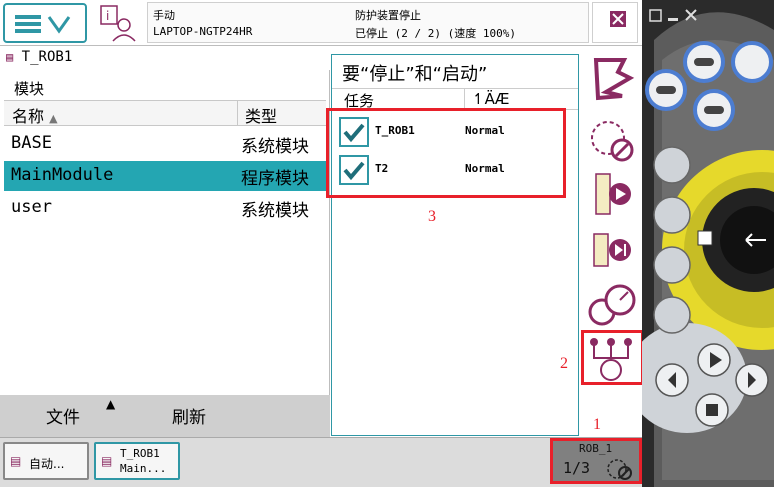 The height and width of the screenshot is (487, 774). What do you see at coordinates (78, 414) in the screenshot?
I see `file-menu-button: 文件 ▲` at bounding box center [78, 414].